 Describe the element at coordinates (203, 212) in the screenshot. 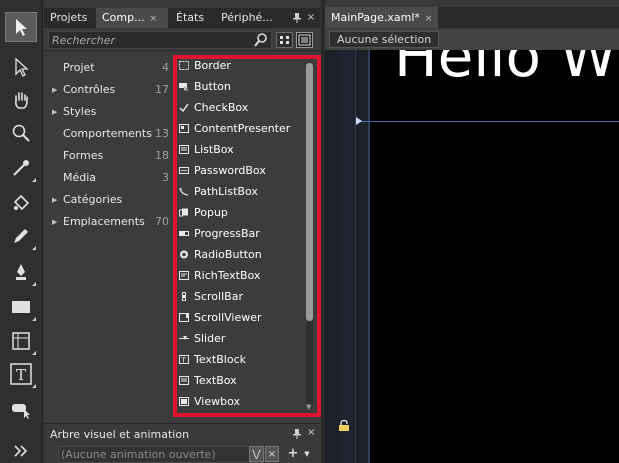

I see `control-popup: Popup` at that location.